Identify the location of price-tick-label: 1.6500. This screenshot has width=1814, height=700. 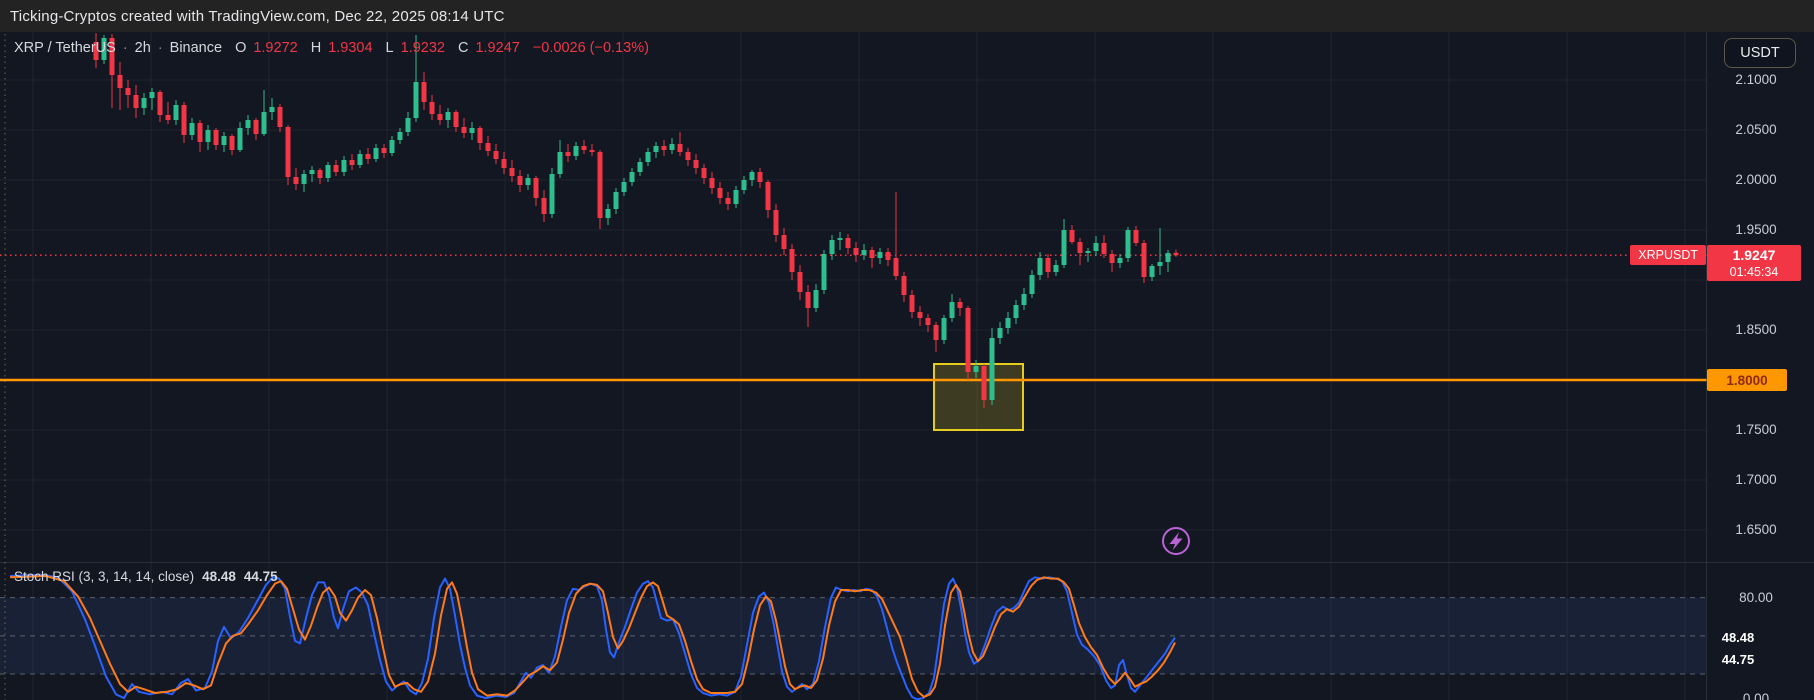
(1756, 529).